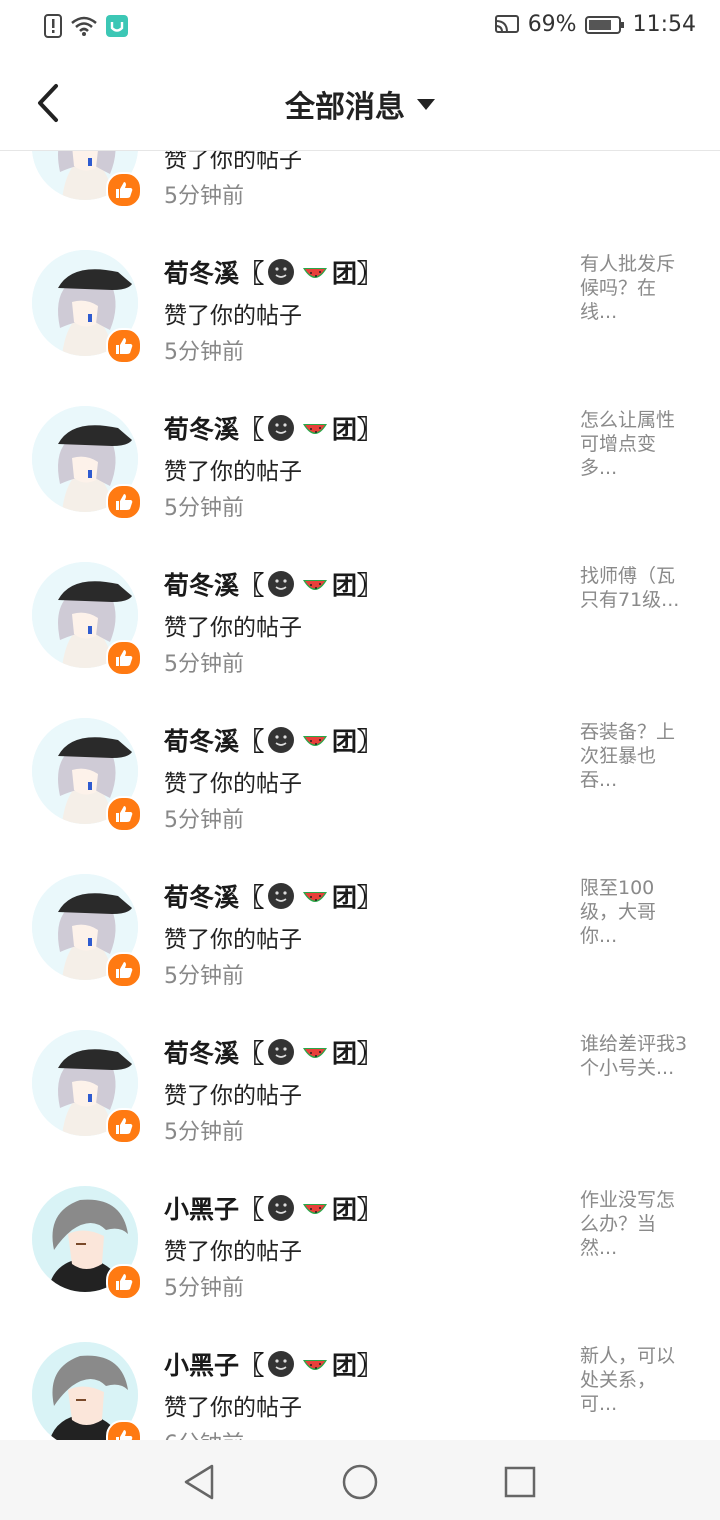 The height and width of the screenshot is (1520, 720). Describe the element at coordinates (204, 1433) in the screenshot. I see `timestamp: 6分钟前` at that location.